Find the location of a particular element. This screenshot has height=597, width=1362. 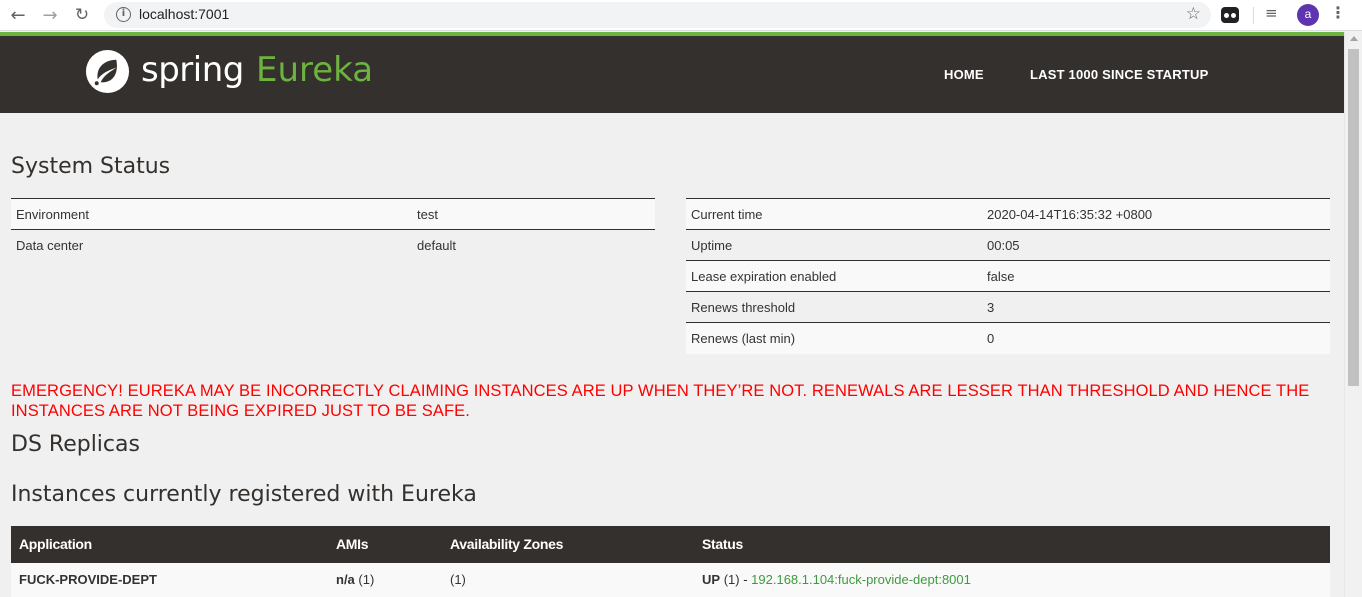

scroll-up-arrow-icon is located at coordinates (1354, 38).